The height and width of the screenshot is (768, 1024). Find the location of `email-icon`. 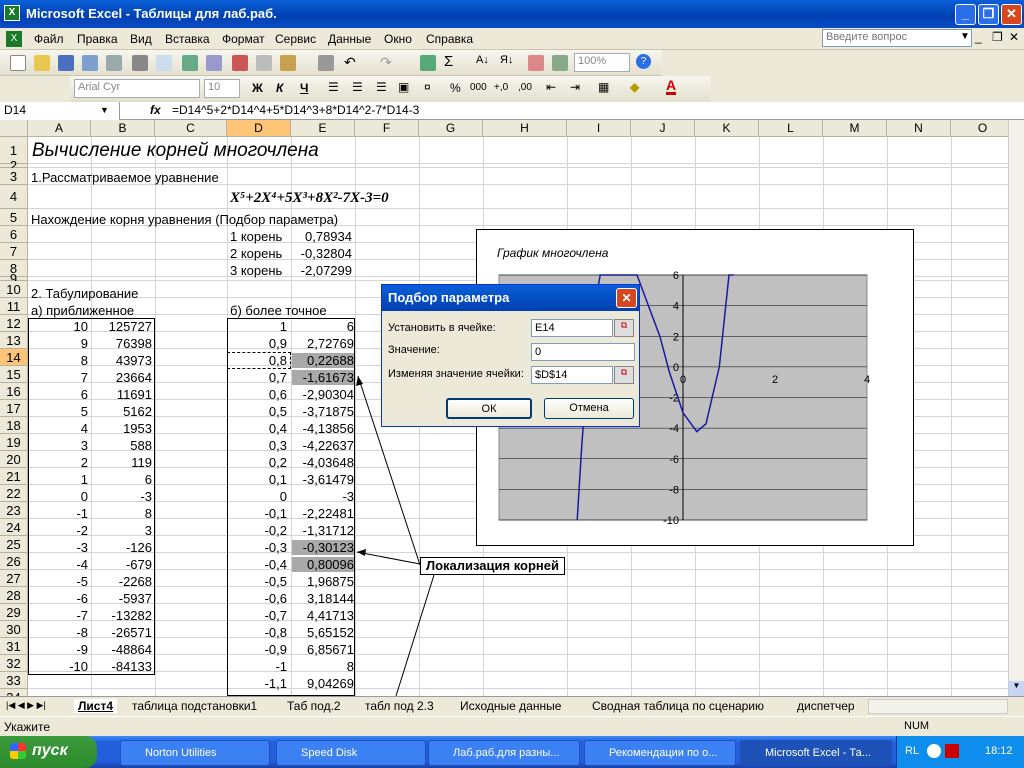

email-icon is located at coordinates (114, 63).